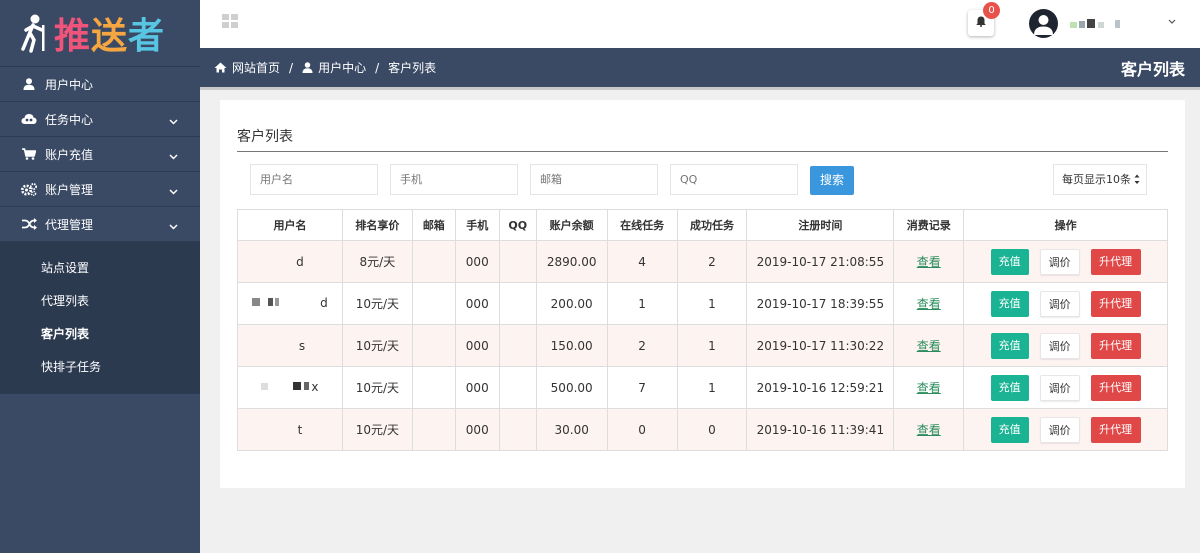 The image size is (1200, 553). What do you see at coordinates (69, 154) in the screenshot?
I see `sidebar-item-label: 账户充值` at bounding box center [69, 154].